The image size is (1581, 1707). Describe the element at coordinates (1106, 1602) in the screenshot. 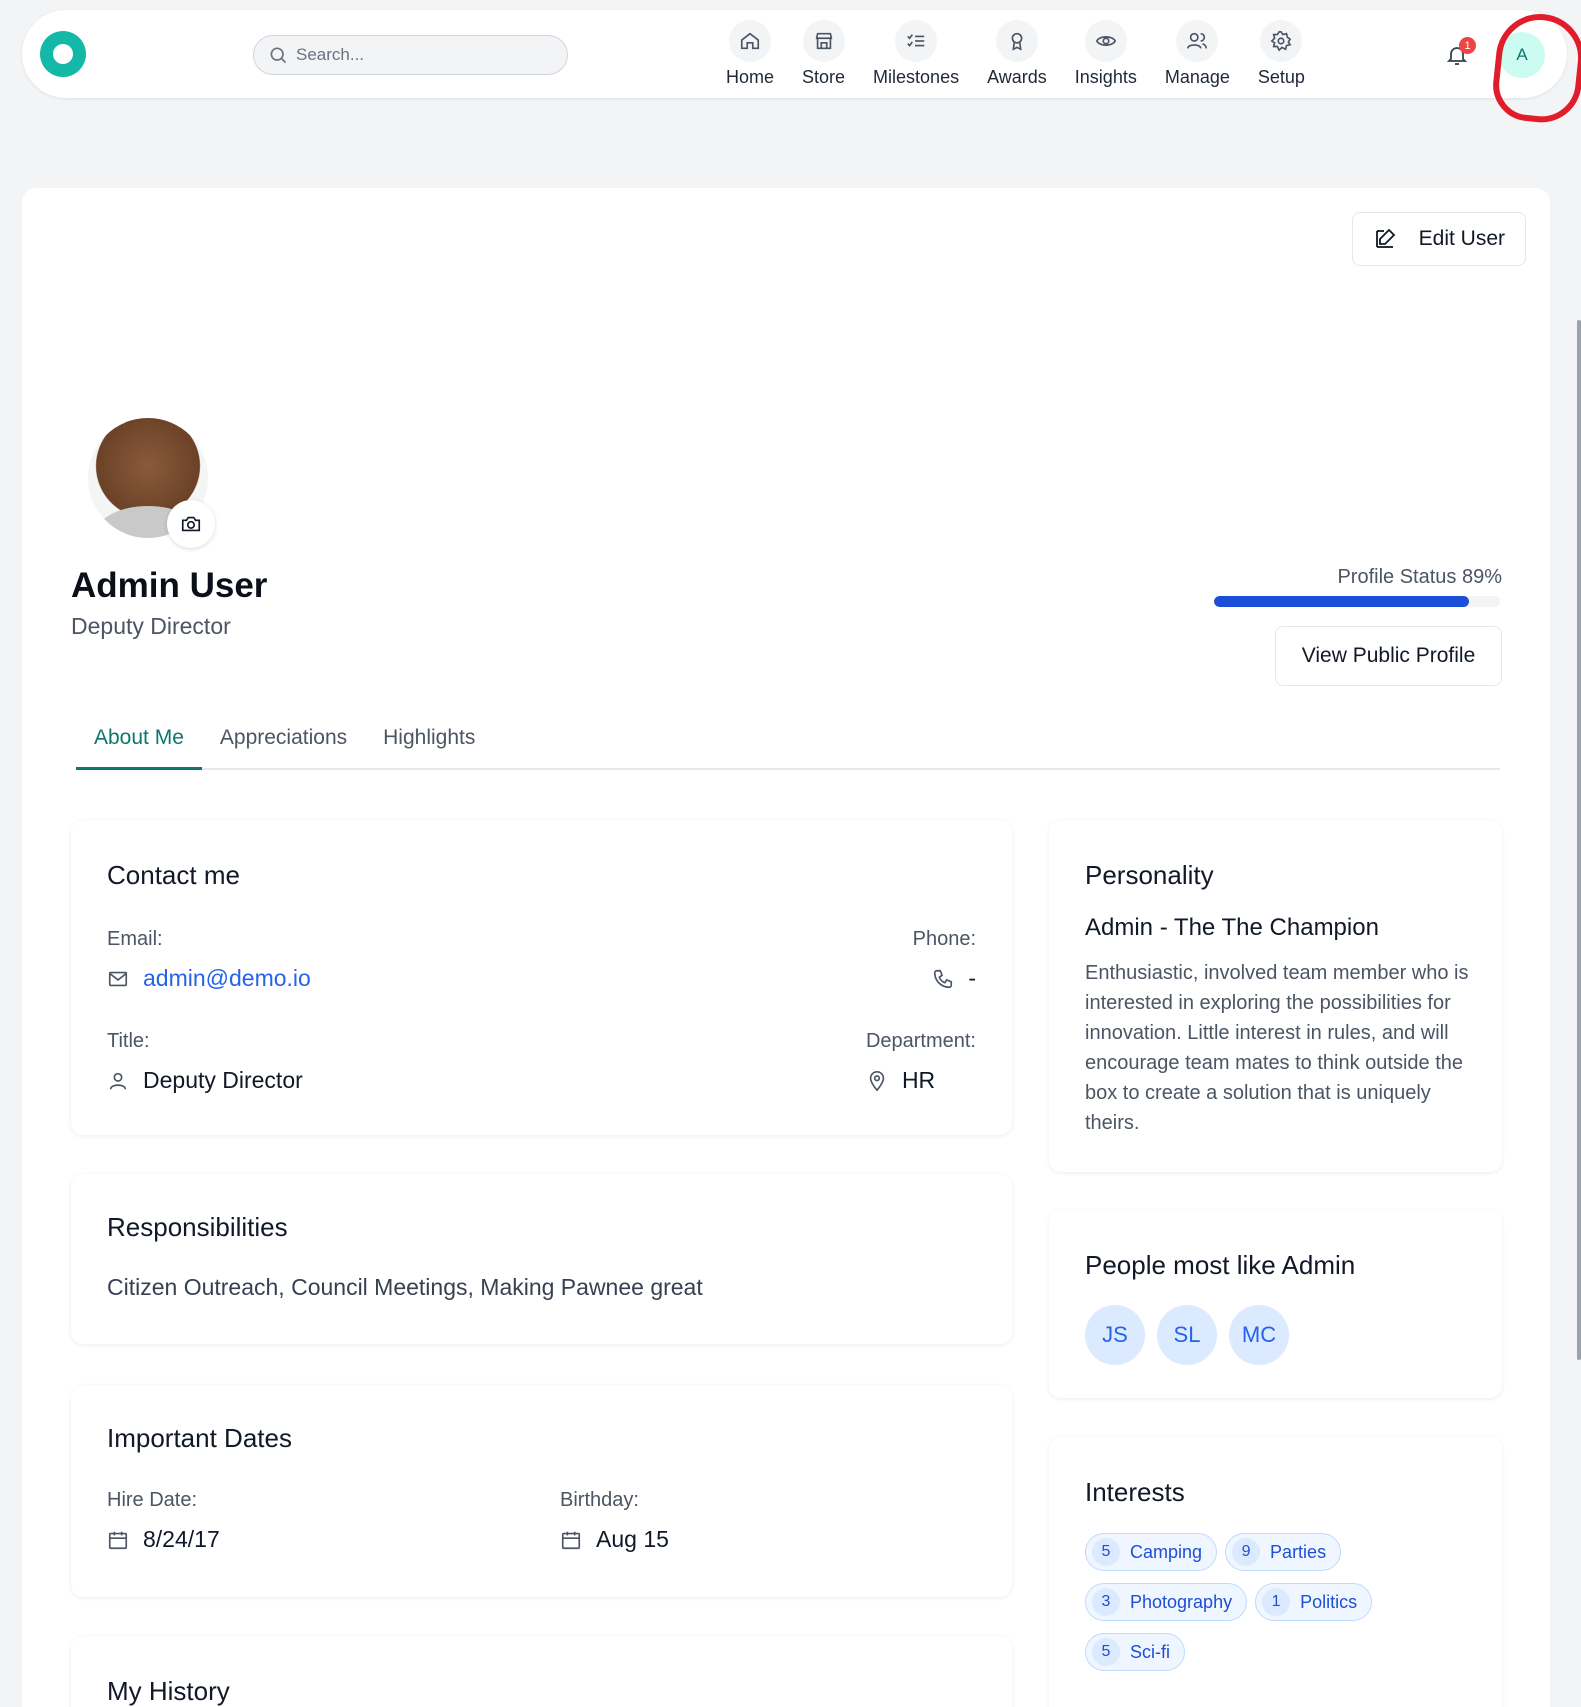

I see `interest-count: 3` at that location.